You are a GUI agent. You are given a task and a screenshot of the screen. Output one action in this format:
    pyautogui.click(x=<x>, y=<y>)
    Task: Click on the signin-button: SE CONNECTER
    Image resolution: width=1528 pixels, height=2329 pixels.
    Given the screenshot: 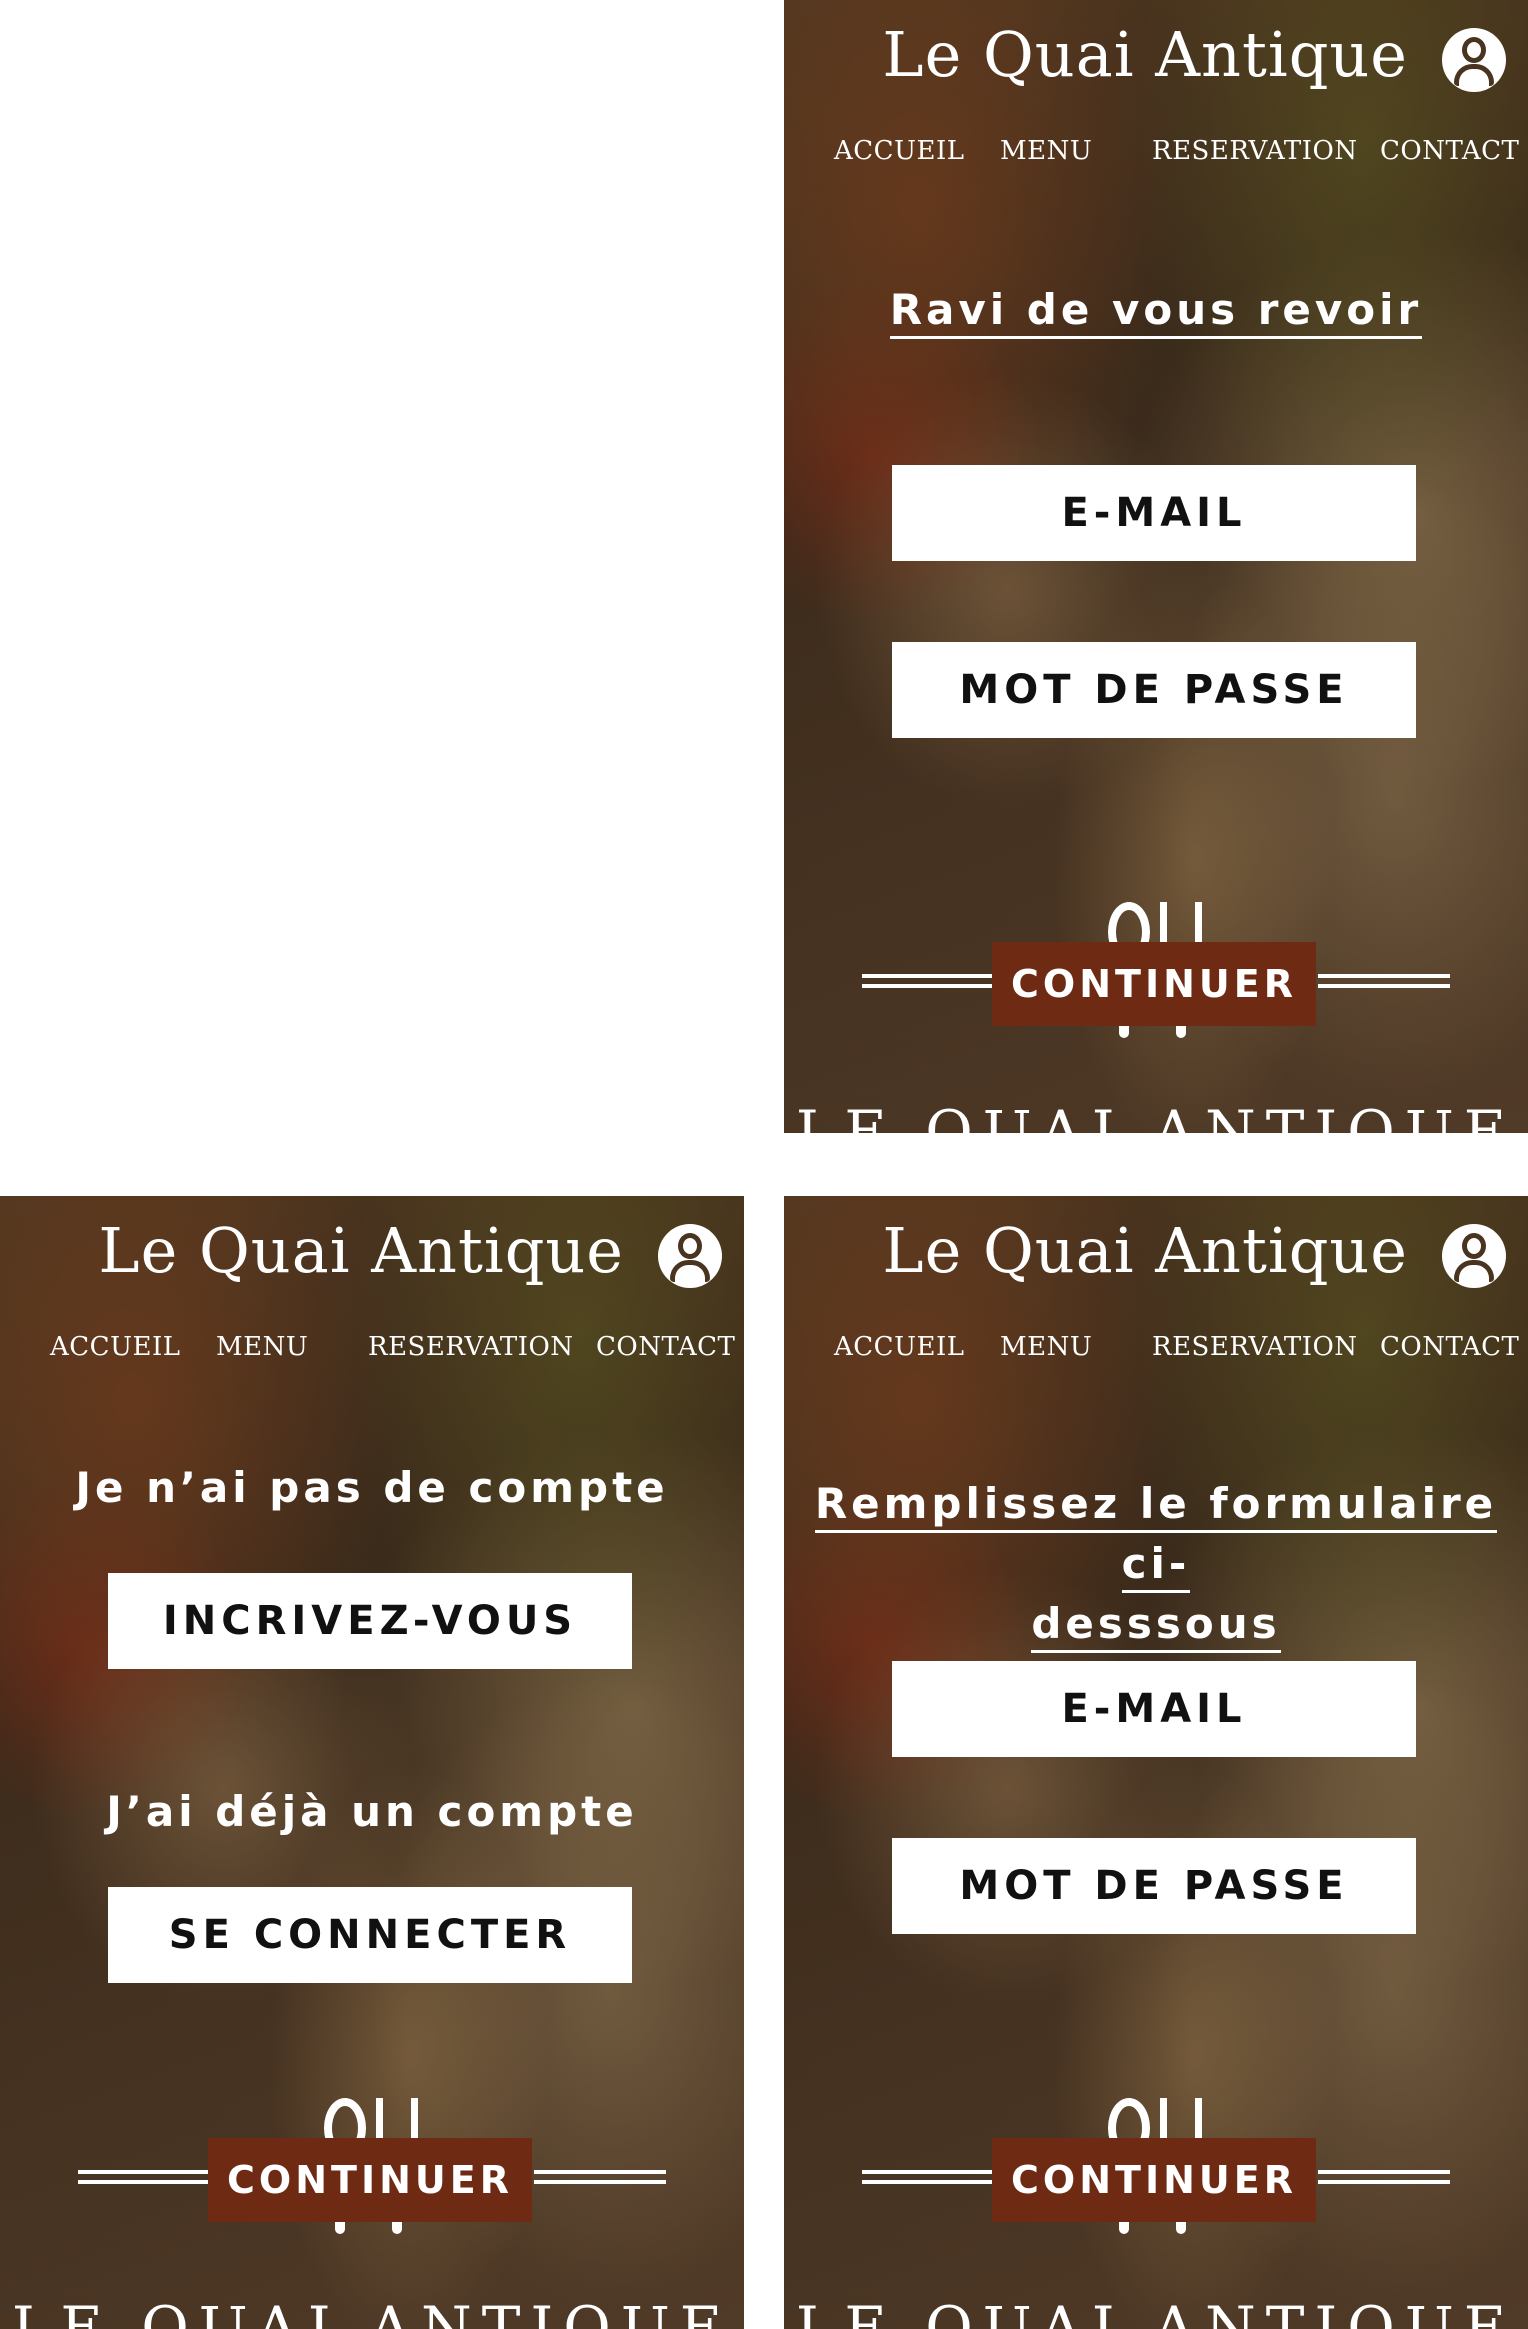 What is the action you would take?
    pyautogui.click(x=370, y=1935)
    